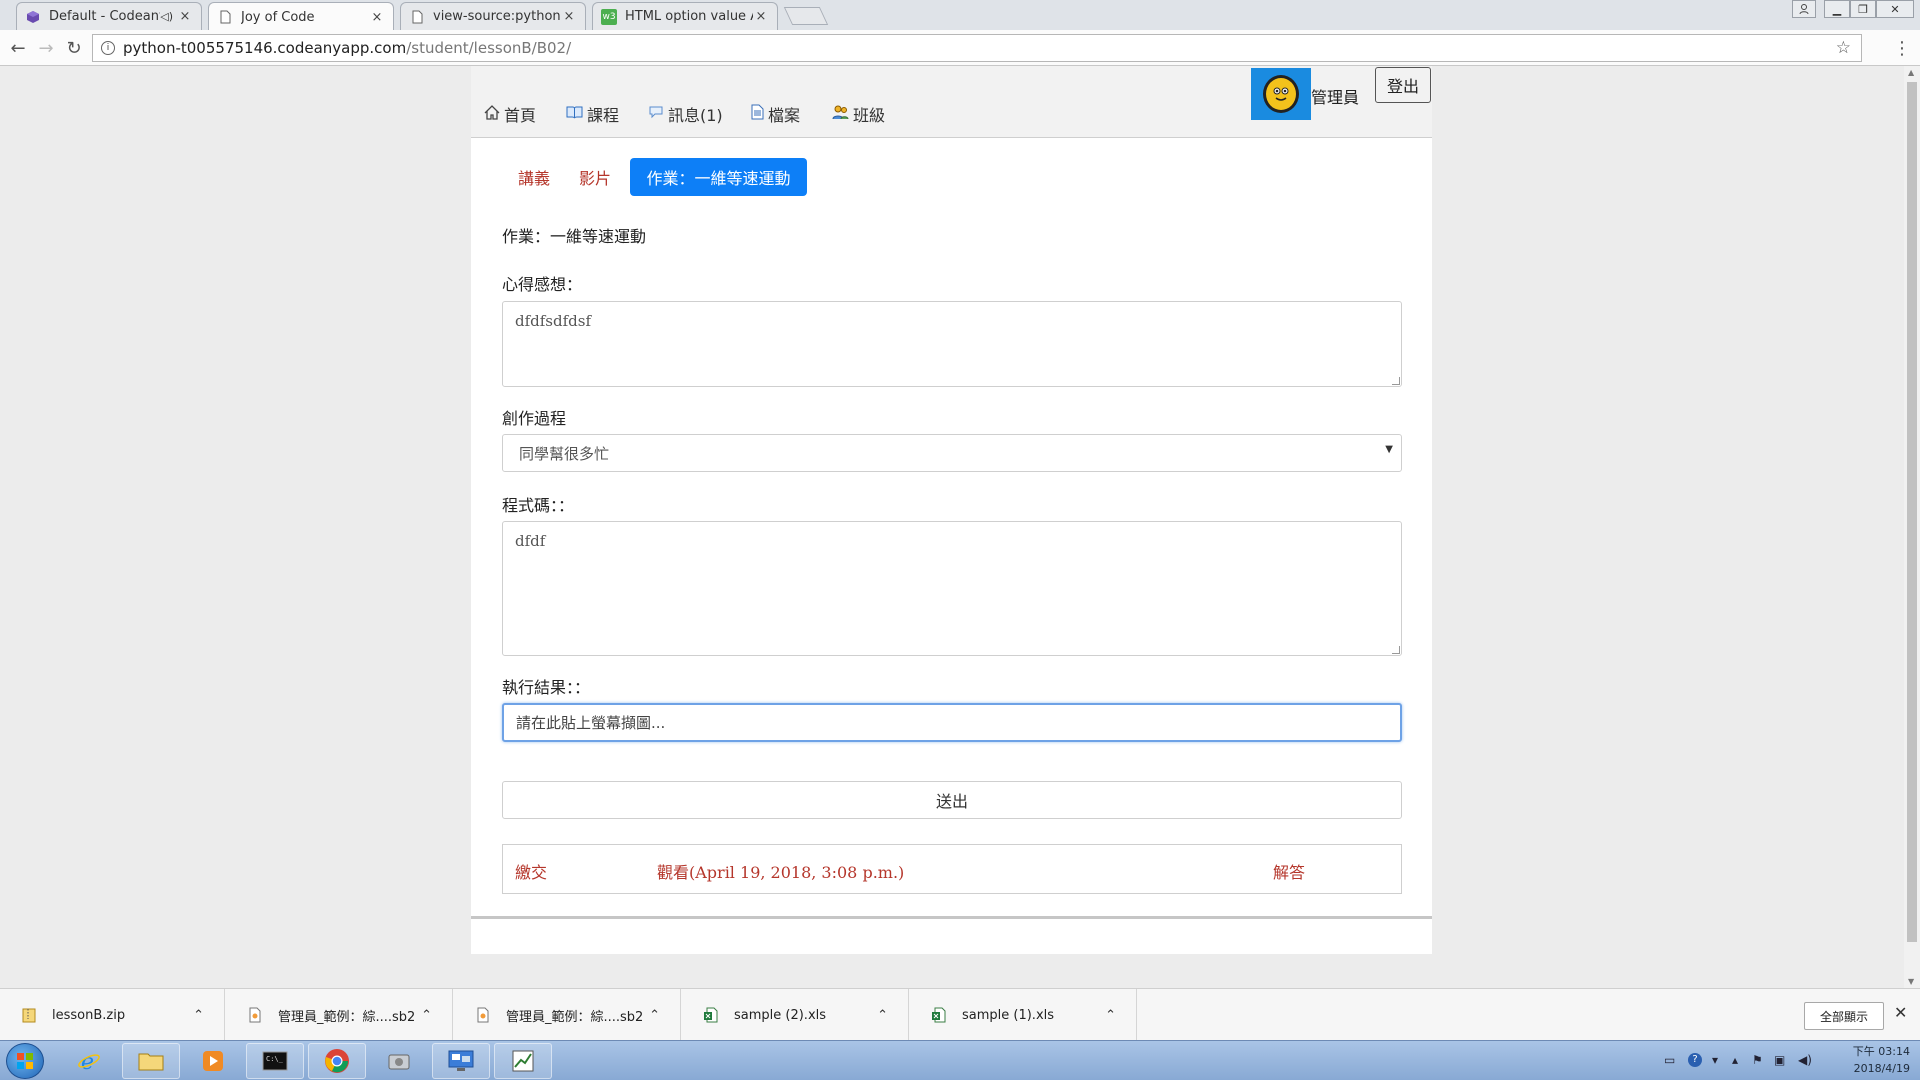 The height and width of the screenshot is (1080, 1920). Describe the element at coordinates (74, 48) in the screenshot. I see `reload-icon: ↻` at that location.